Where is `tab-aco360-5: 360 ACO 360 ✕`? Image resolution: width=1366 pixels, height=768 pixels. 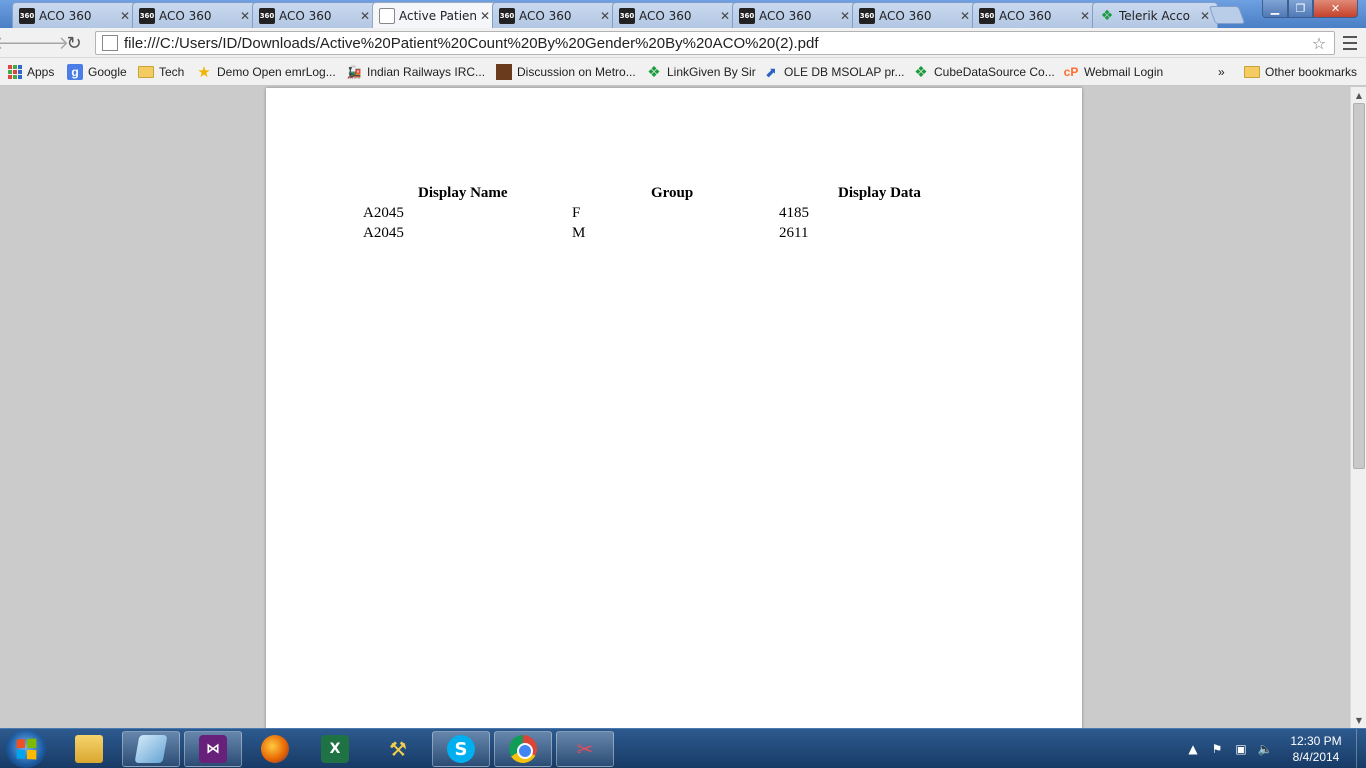
tab-aco360-5: 360 ACO 360 ✕ is located at coordinates (555, 15).